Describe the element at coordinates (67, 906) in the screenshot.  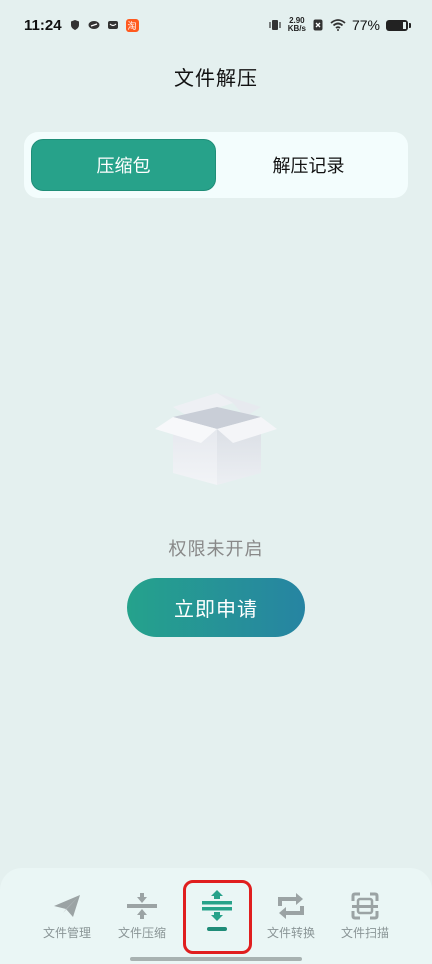
I see `paper-plane-icon` at that location.